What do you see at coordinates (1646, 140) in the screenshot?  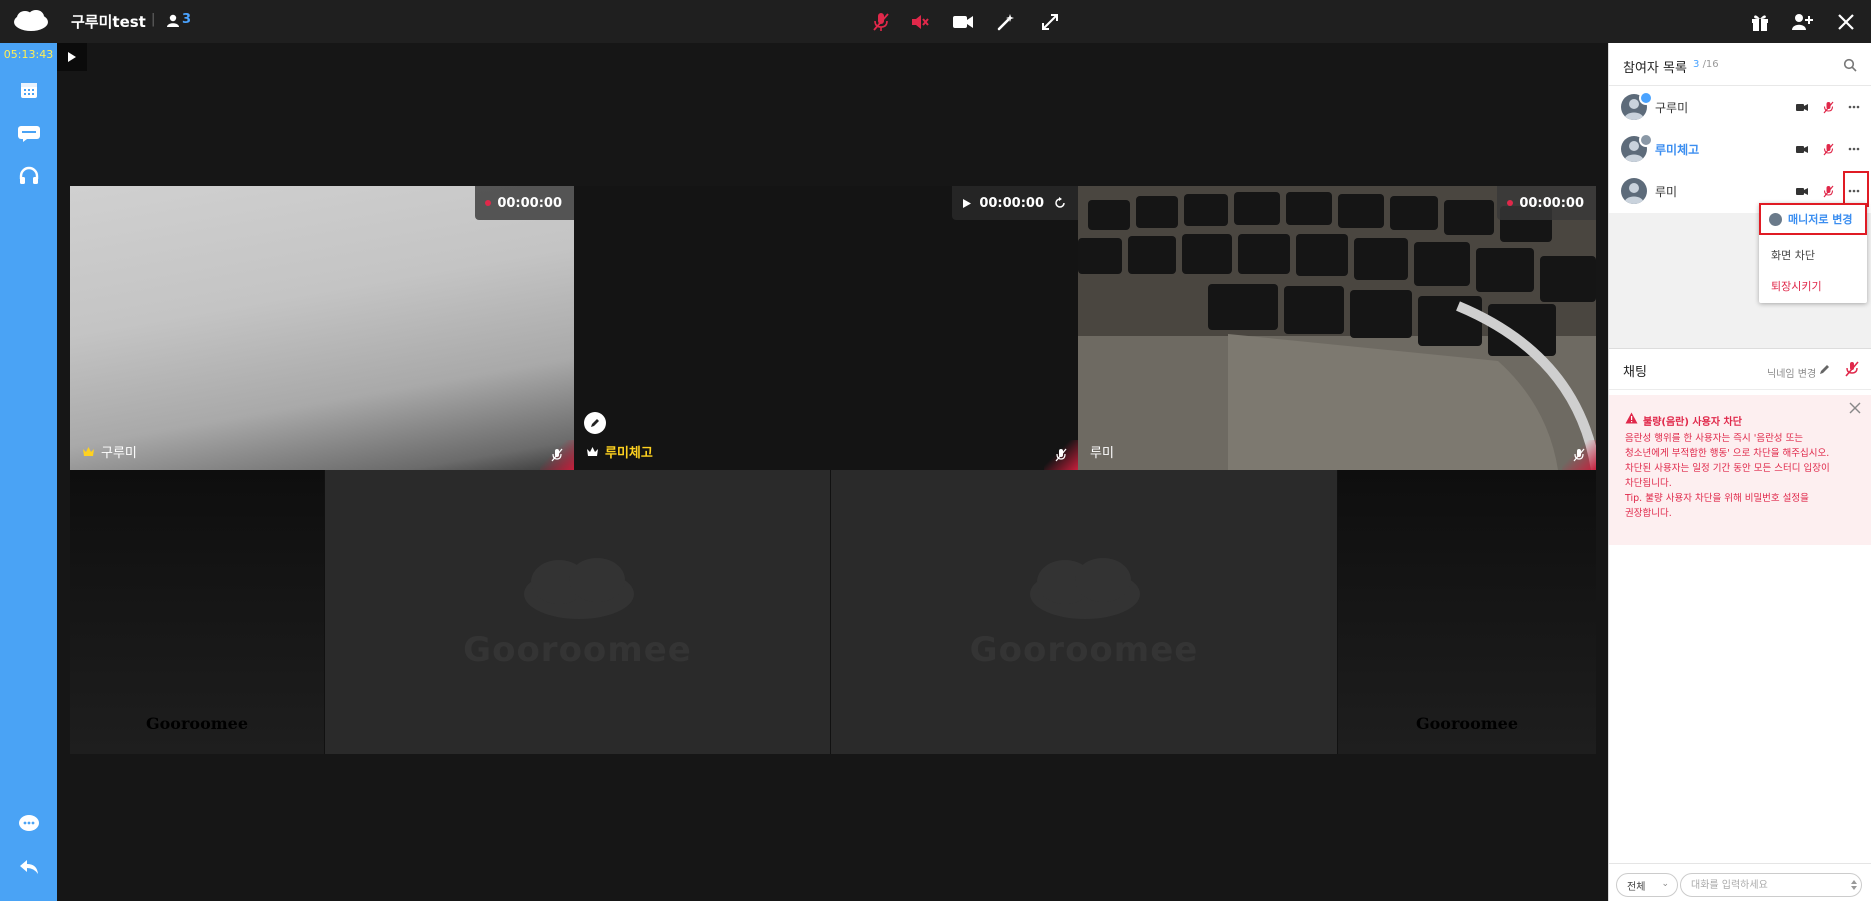 I see `manager-badge-icon` at bounding box center [1646, 140].